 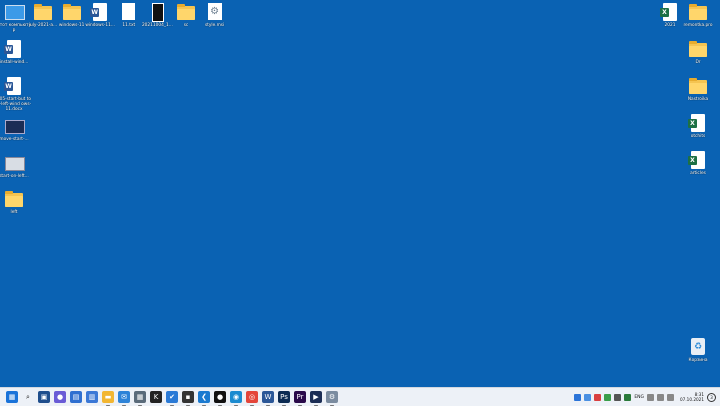 What do you see at coordinates (698, 173) in the screenshot?
I see `desktop-icon-label: articles` at bounding box center [698, 173].